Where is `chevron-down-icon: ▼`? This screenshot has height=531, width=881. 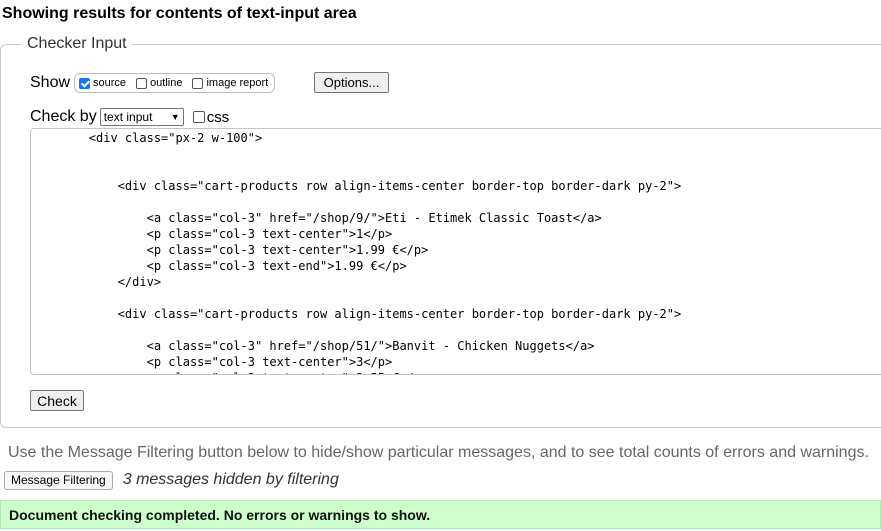
chevron-down-icon: ▼ is located at coordinates (175, 117).